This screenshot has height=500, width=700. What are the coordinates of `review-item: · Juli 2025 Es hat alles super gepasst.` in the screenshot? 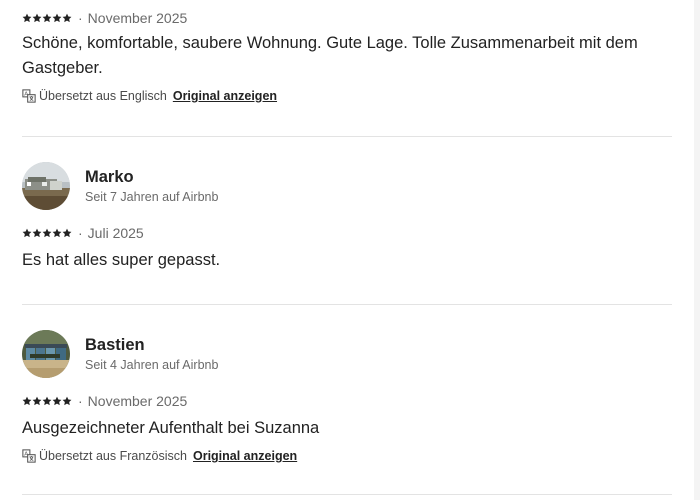 It's located at (347, 248).